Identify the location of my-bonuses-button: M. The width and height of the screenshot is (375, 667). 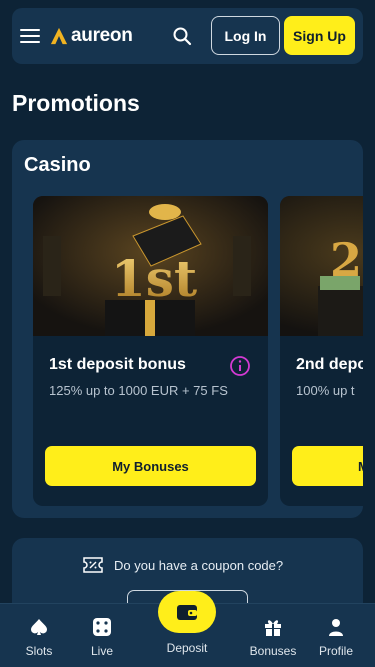
(327, 466).